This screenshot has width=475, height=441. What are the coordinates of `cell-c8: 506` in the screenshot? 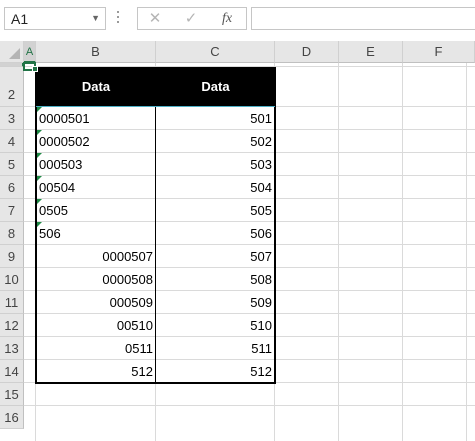 It's located at (215, 233).